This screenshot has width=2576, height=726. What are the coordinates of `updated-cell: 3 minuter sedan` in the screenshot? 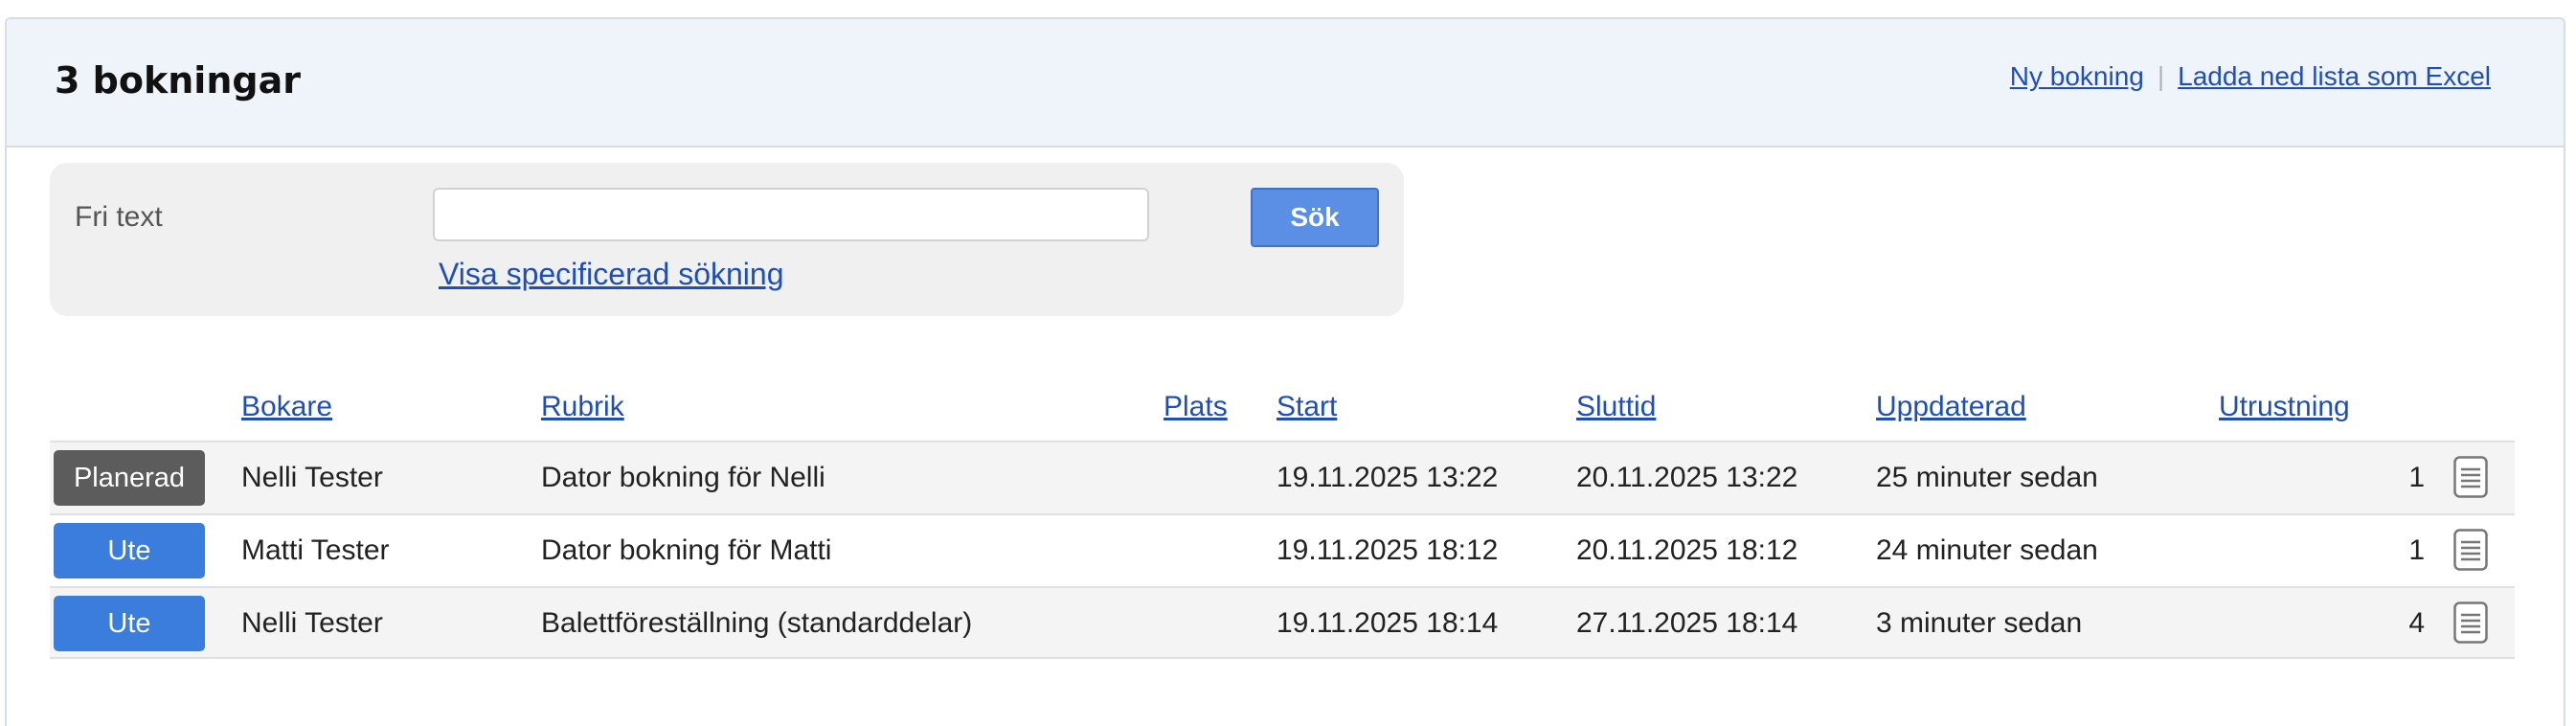 It's located at (1979, 623).